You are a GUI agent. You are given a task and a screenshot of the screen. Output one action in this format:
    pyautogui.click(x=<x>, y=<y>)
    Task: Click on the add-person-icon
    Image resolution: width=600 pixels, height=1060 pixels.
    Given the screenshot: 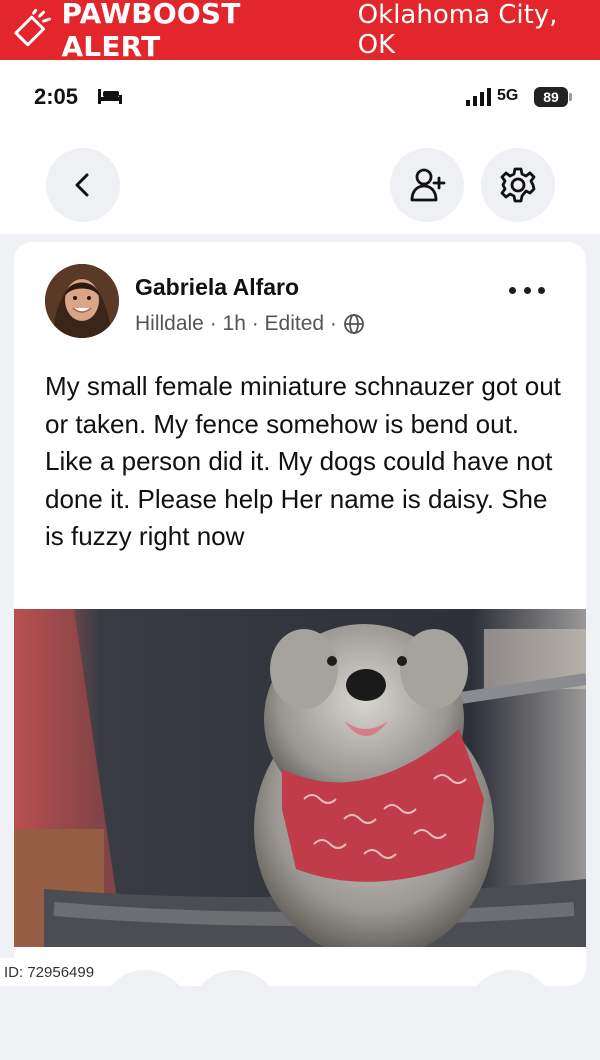 What is the action you would take?
    pyautogui.click(x=428, y=185)
    